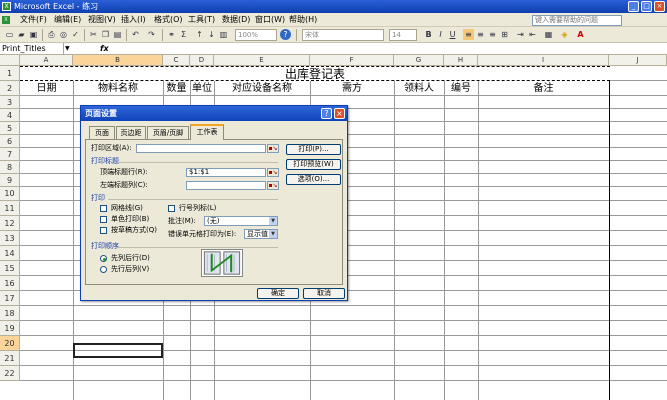  I want to click on errors-select: 显示值 ▼, so click(261, 234).